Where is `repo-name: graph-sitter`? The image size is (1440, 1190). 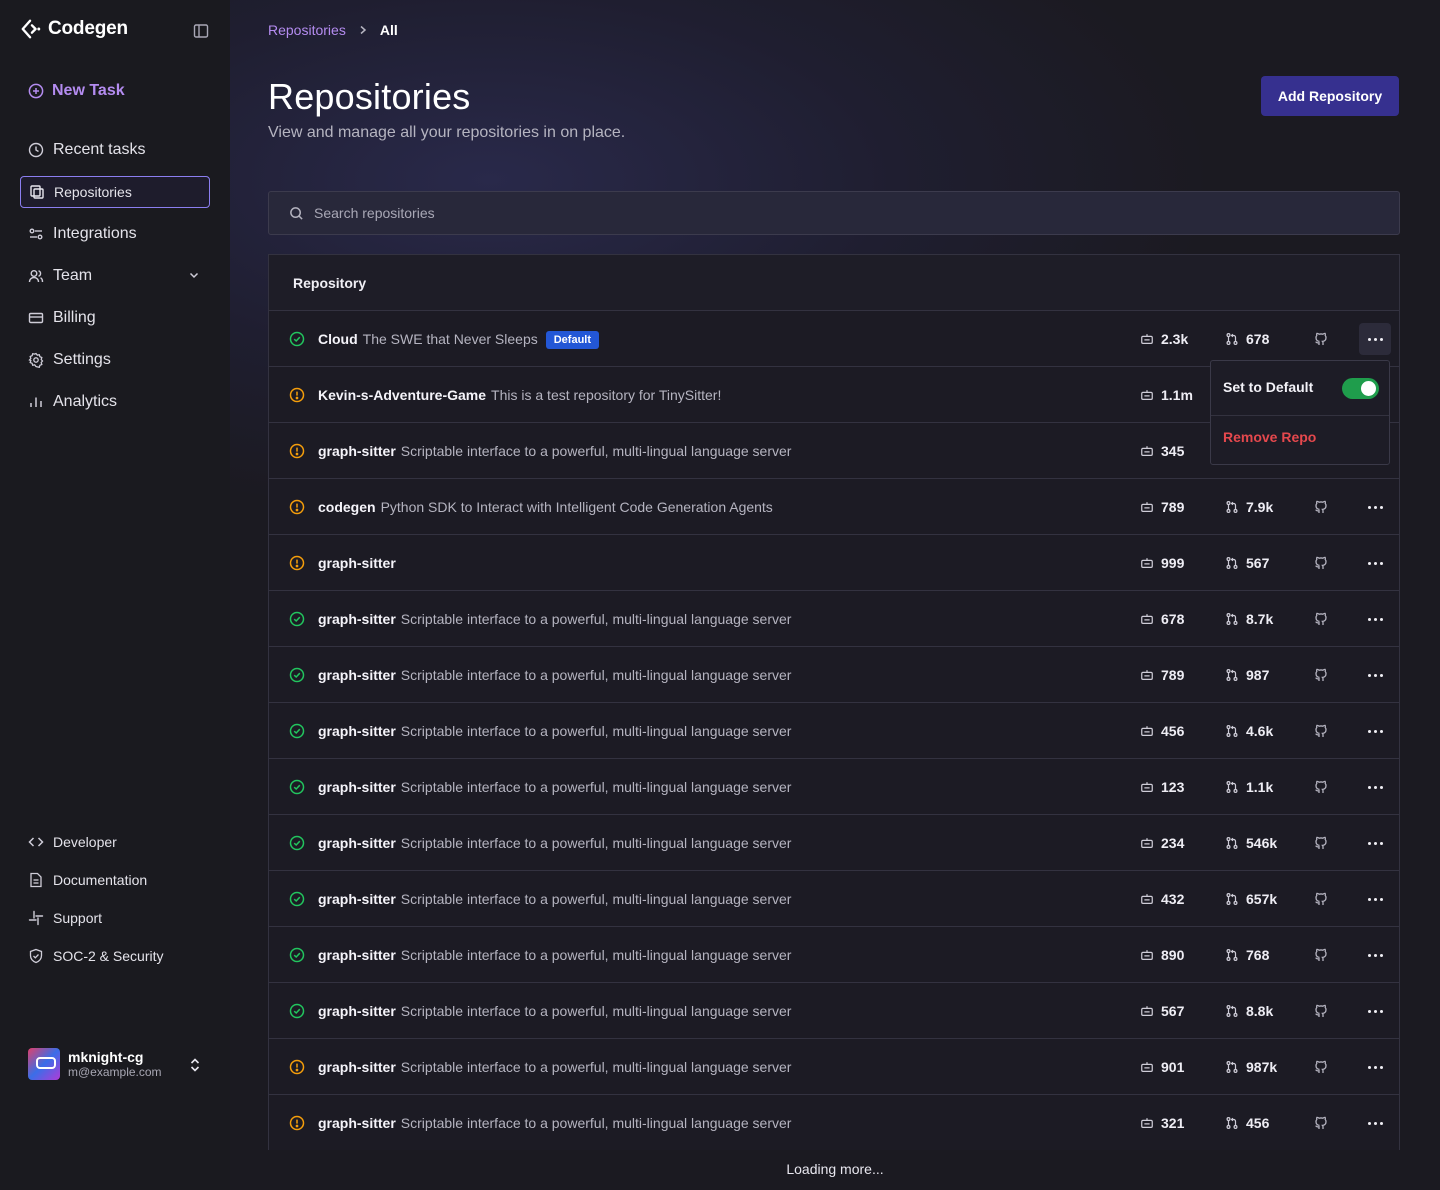
repo-name: graph-sitter is located at coordinates (357, 563).